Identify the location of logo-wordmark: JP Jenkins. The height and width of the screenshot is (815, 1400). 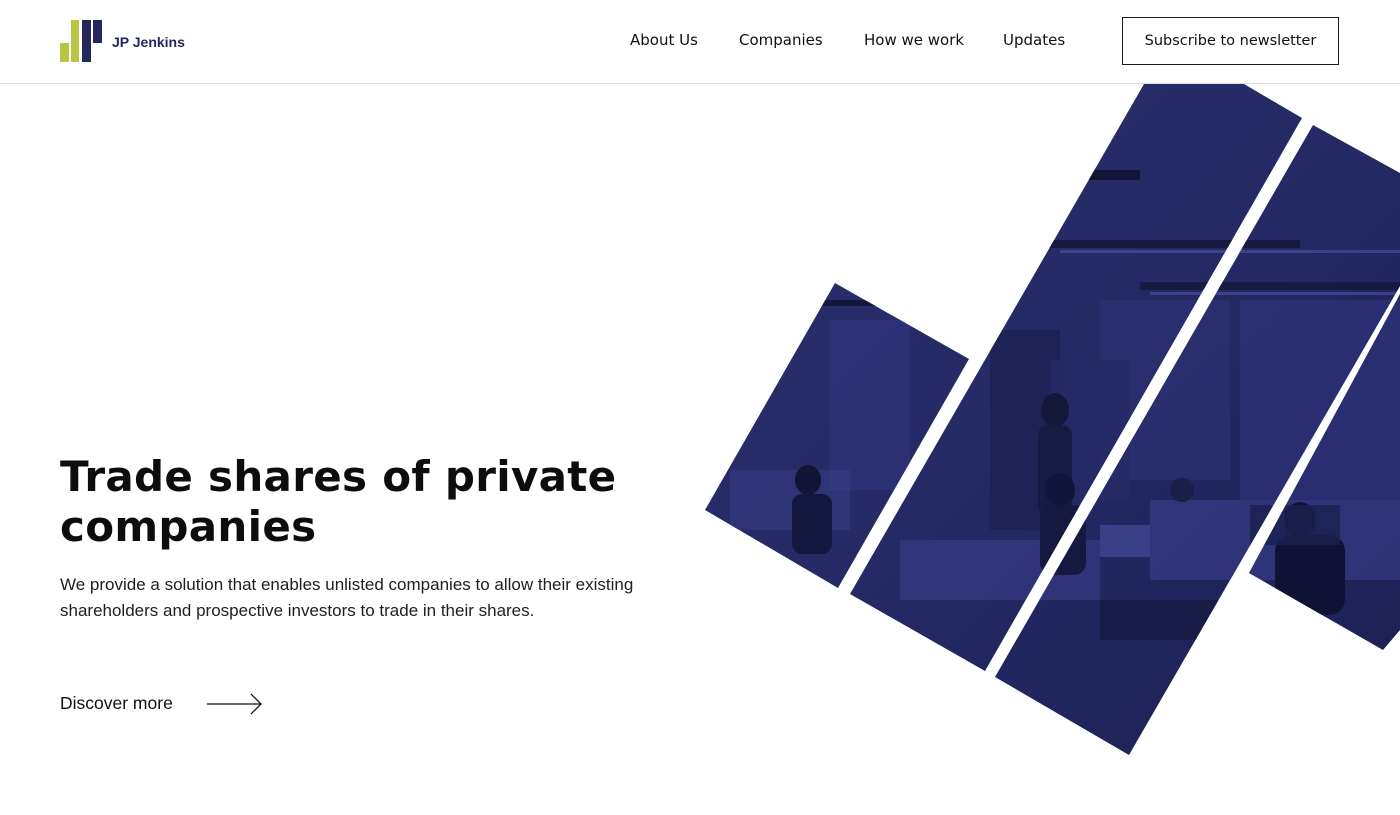
(148, 42).